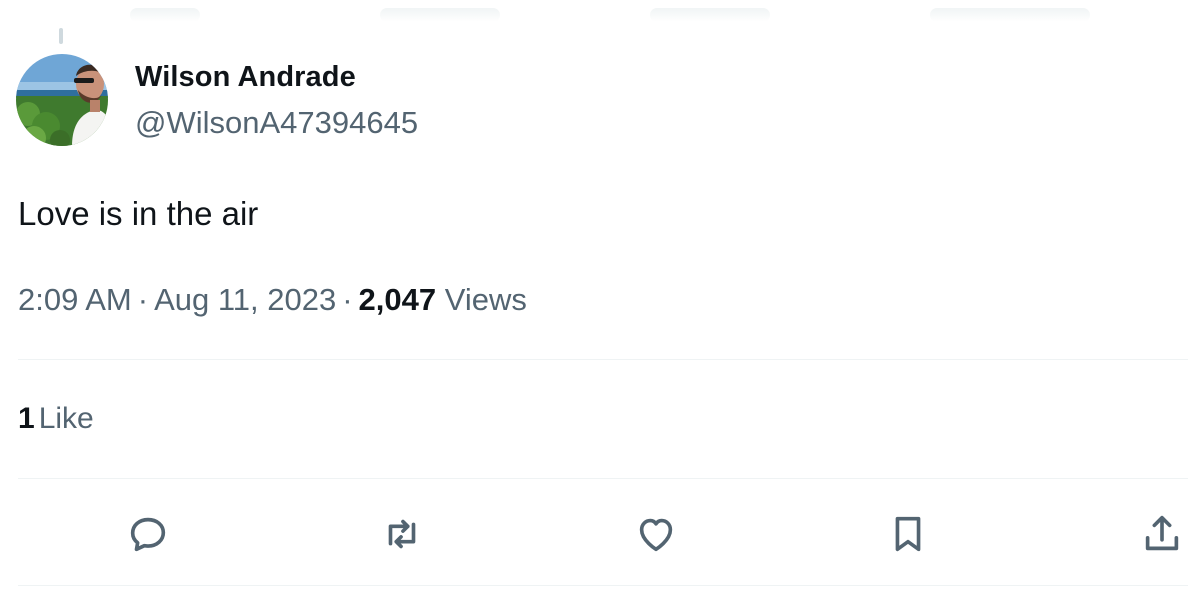 The width and height of the screenshot is (1200, 600). I want to click on display-name: Wilson Andrade, so click(245, 77).